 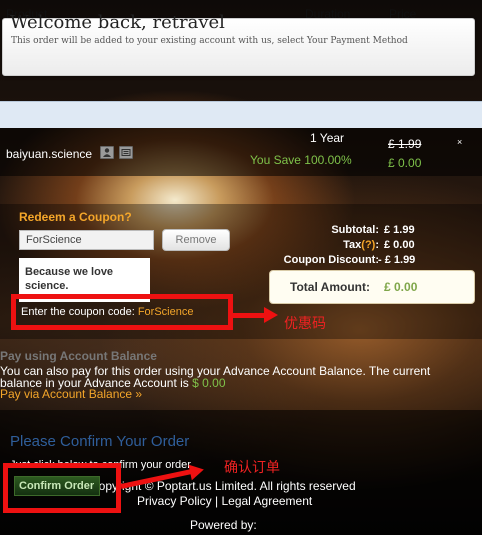 I want to click on confirm-highlight-box, so click(x=62, y=488).